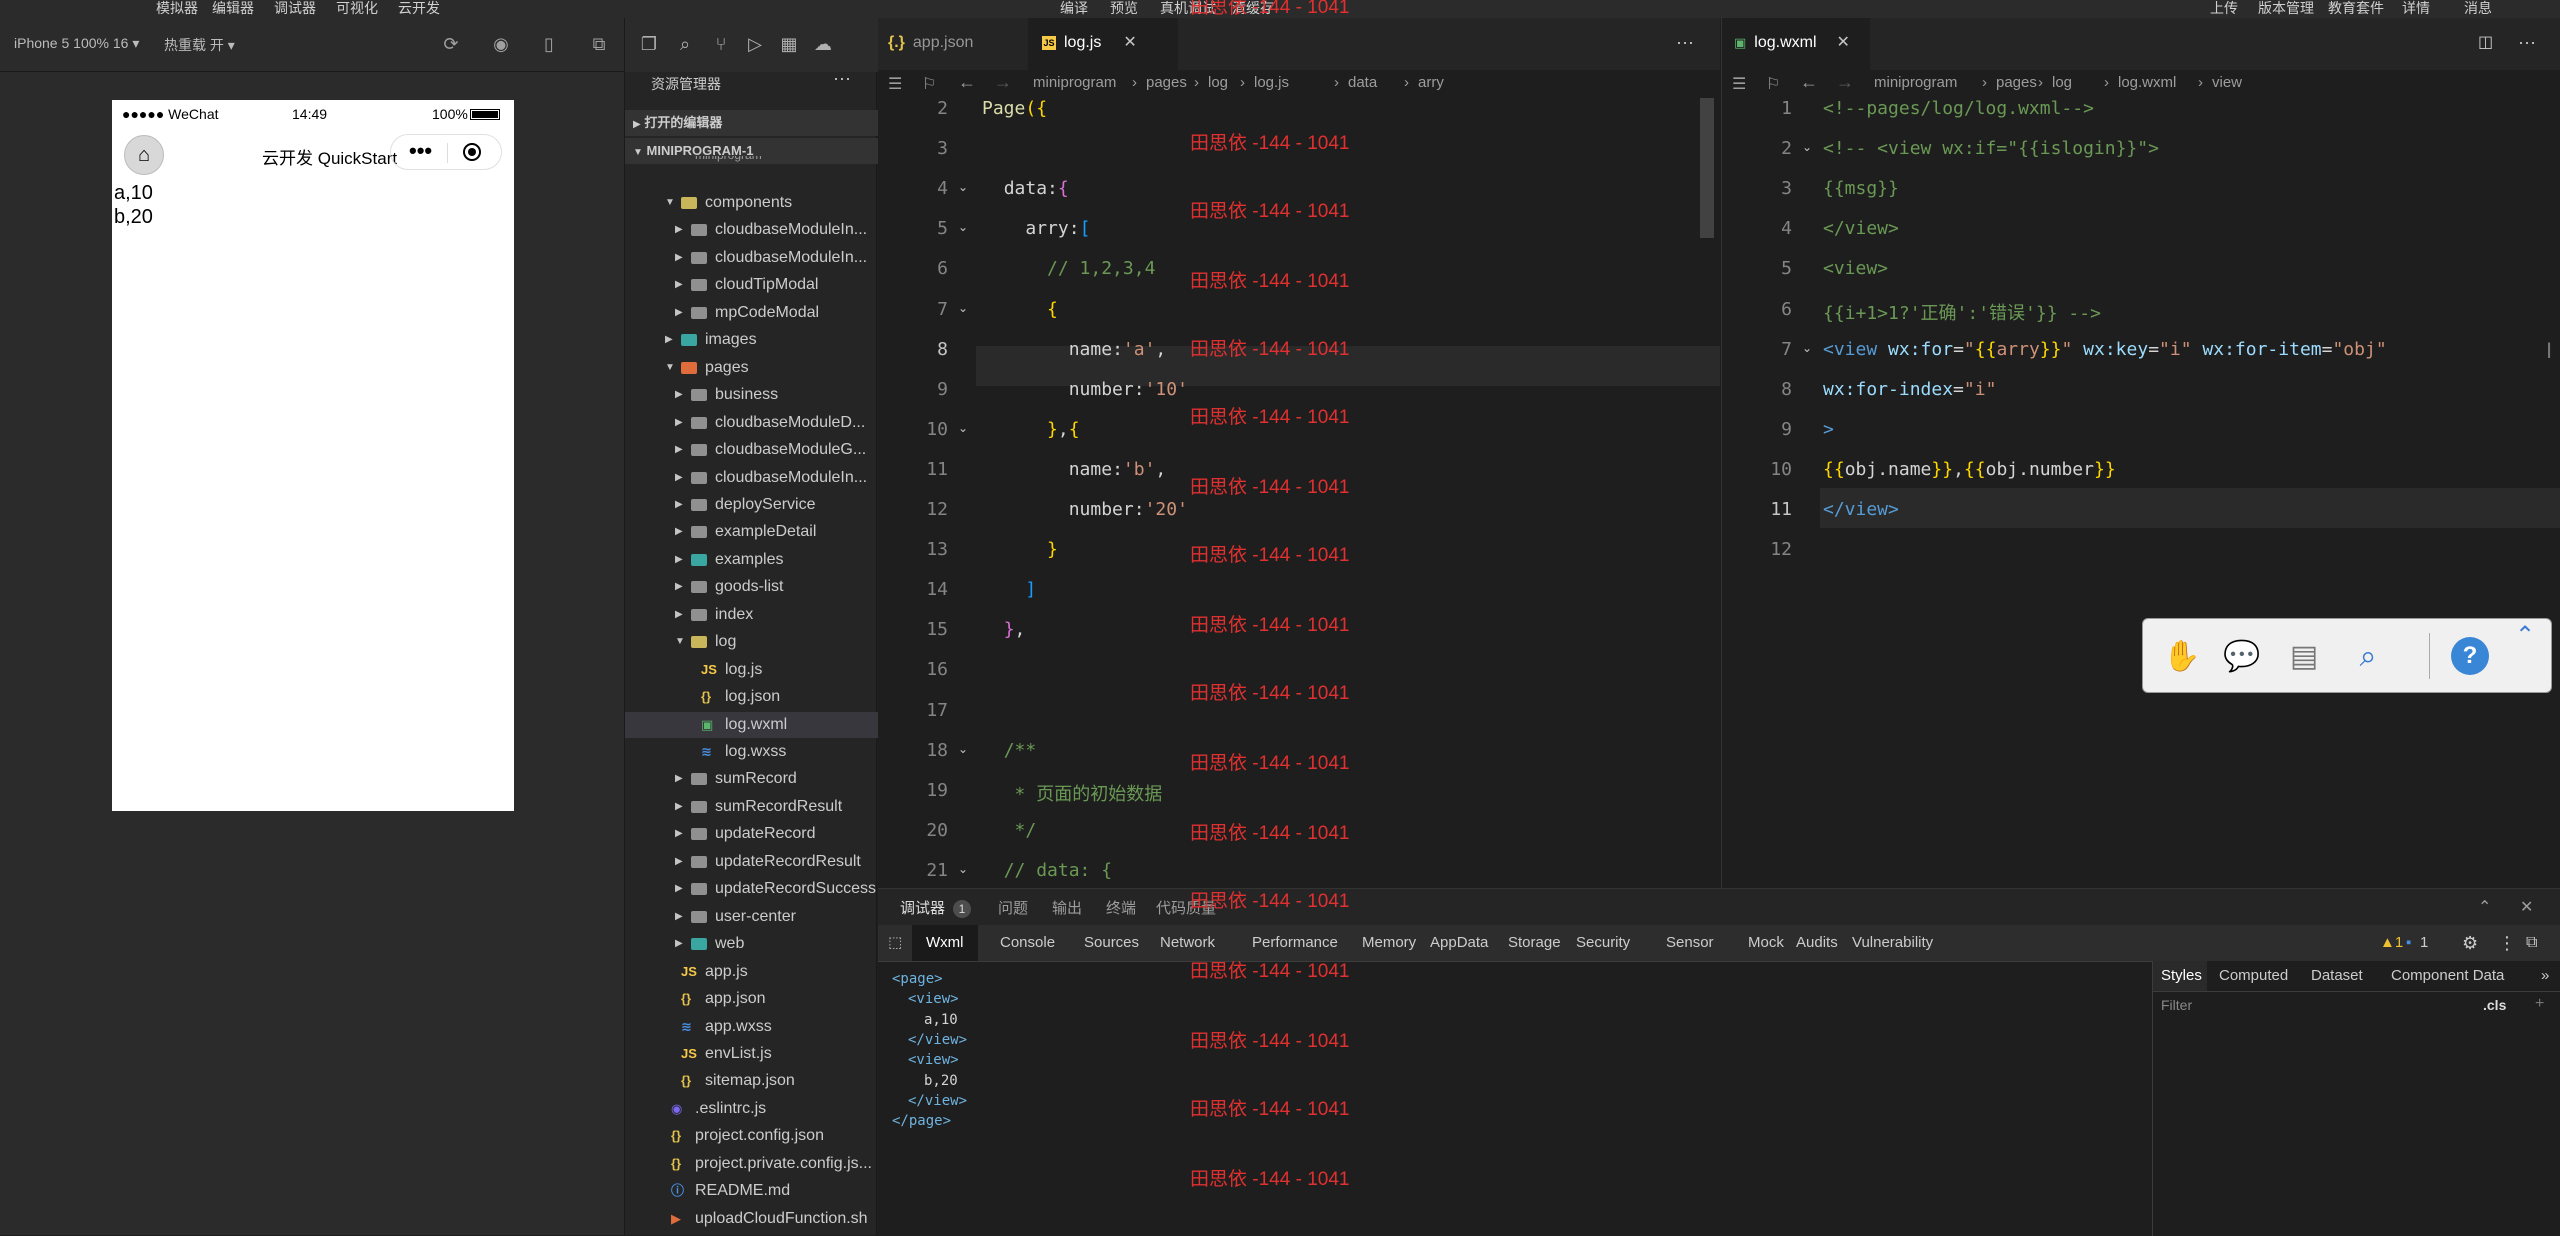  I want to click on code-line: {{msg}}, so click(1861, 188).